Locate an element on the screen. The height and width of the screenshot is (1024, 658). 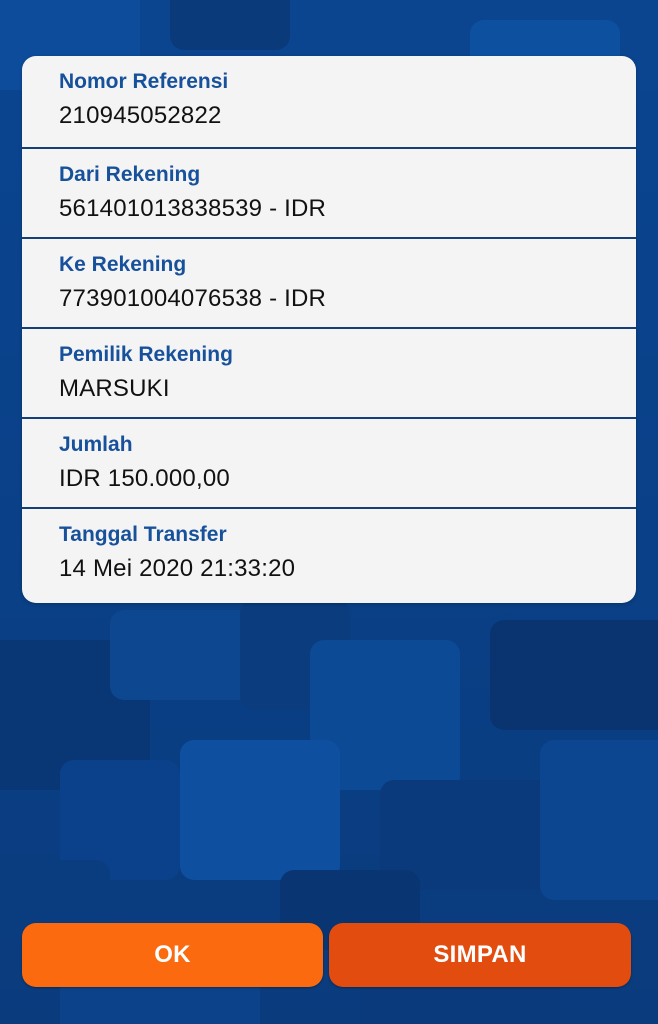
amount-label: Jumlah is located at coordinates (96, 444).